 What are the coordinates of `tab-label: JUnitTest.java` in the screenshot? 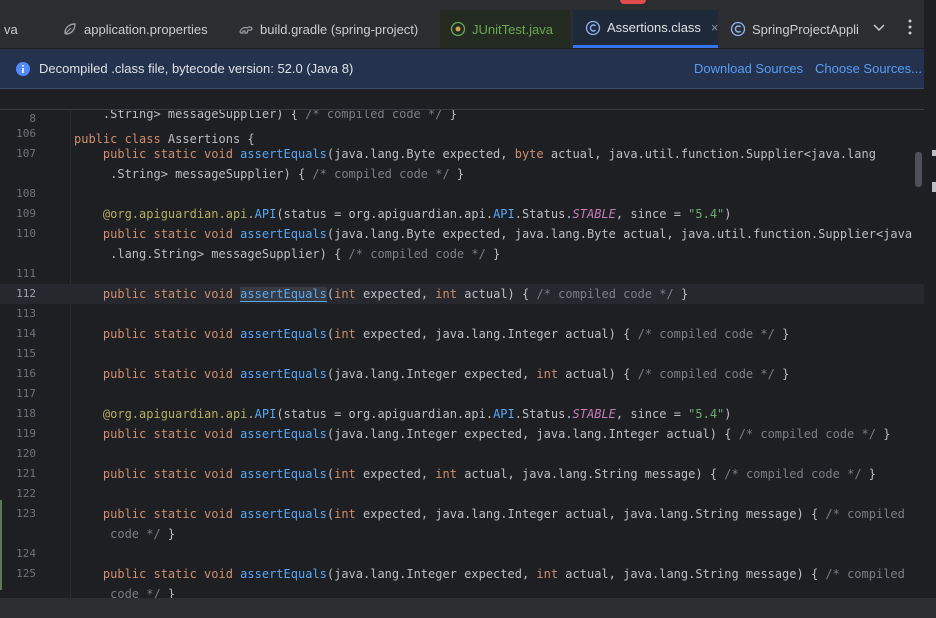 It's located at (512, 29).